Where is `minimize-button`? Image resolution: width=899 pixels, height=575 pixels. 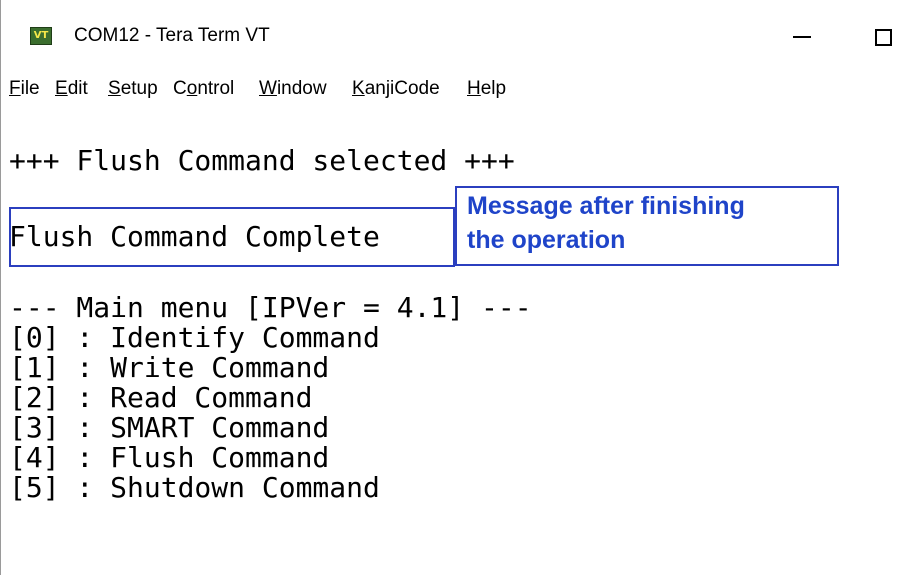
minimize-button is located at coordinates (802, 36).